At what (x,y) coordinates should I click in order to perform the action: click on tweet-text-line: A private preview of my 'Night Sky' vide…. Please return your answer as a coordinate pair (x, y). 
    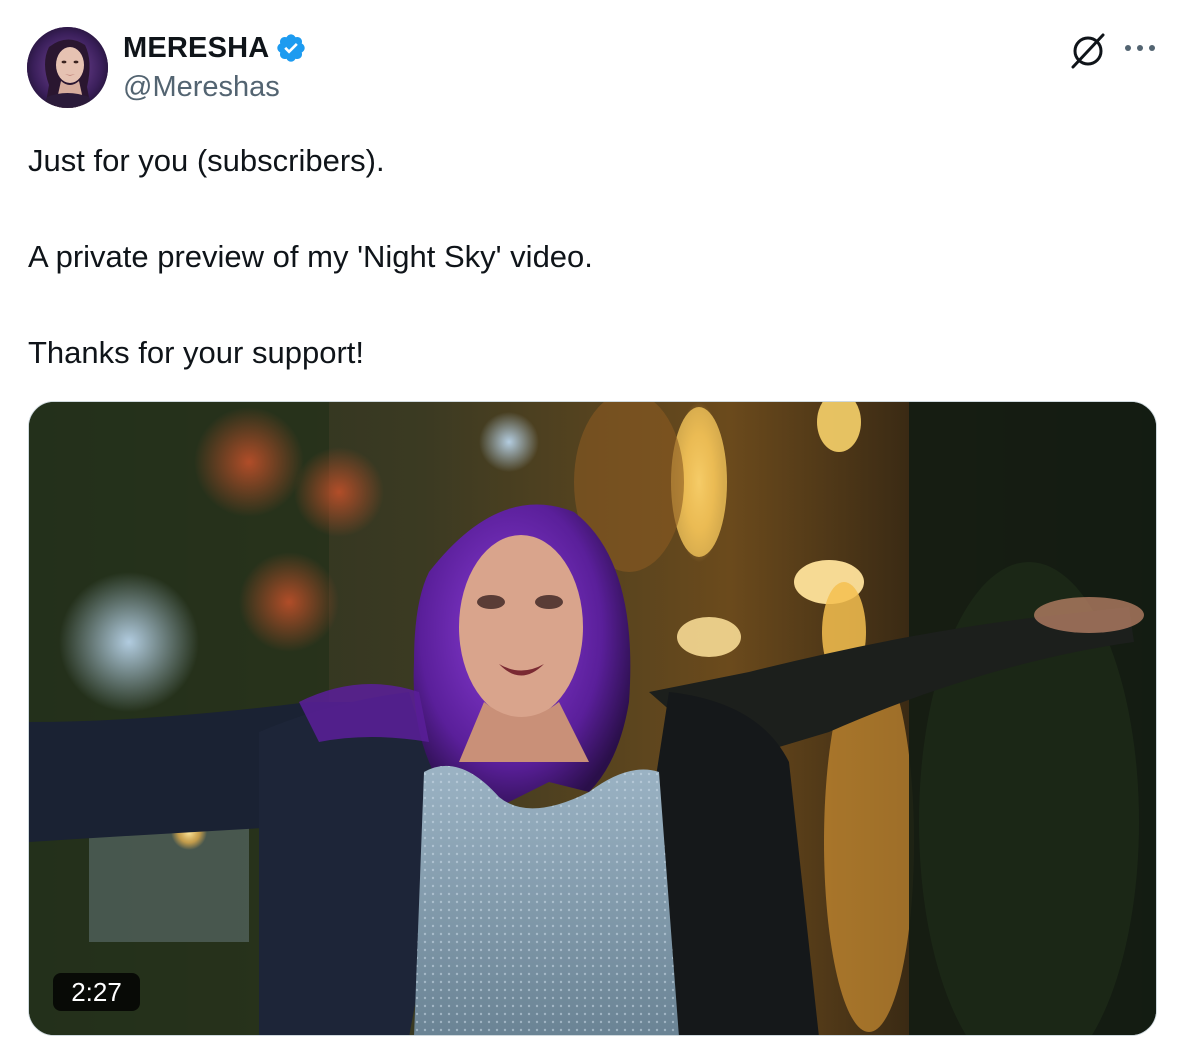
    Looking at the image, I should click on (310, 256).